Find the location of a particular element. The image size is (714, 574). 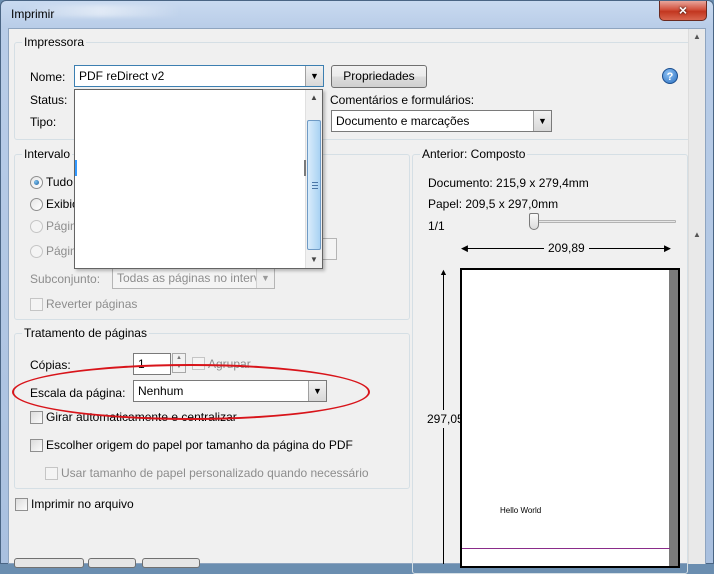

preview-page-slider-track is located at coordinates (603, 221).